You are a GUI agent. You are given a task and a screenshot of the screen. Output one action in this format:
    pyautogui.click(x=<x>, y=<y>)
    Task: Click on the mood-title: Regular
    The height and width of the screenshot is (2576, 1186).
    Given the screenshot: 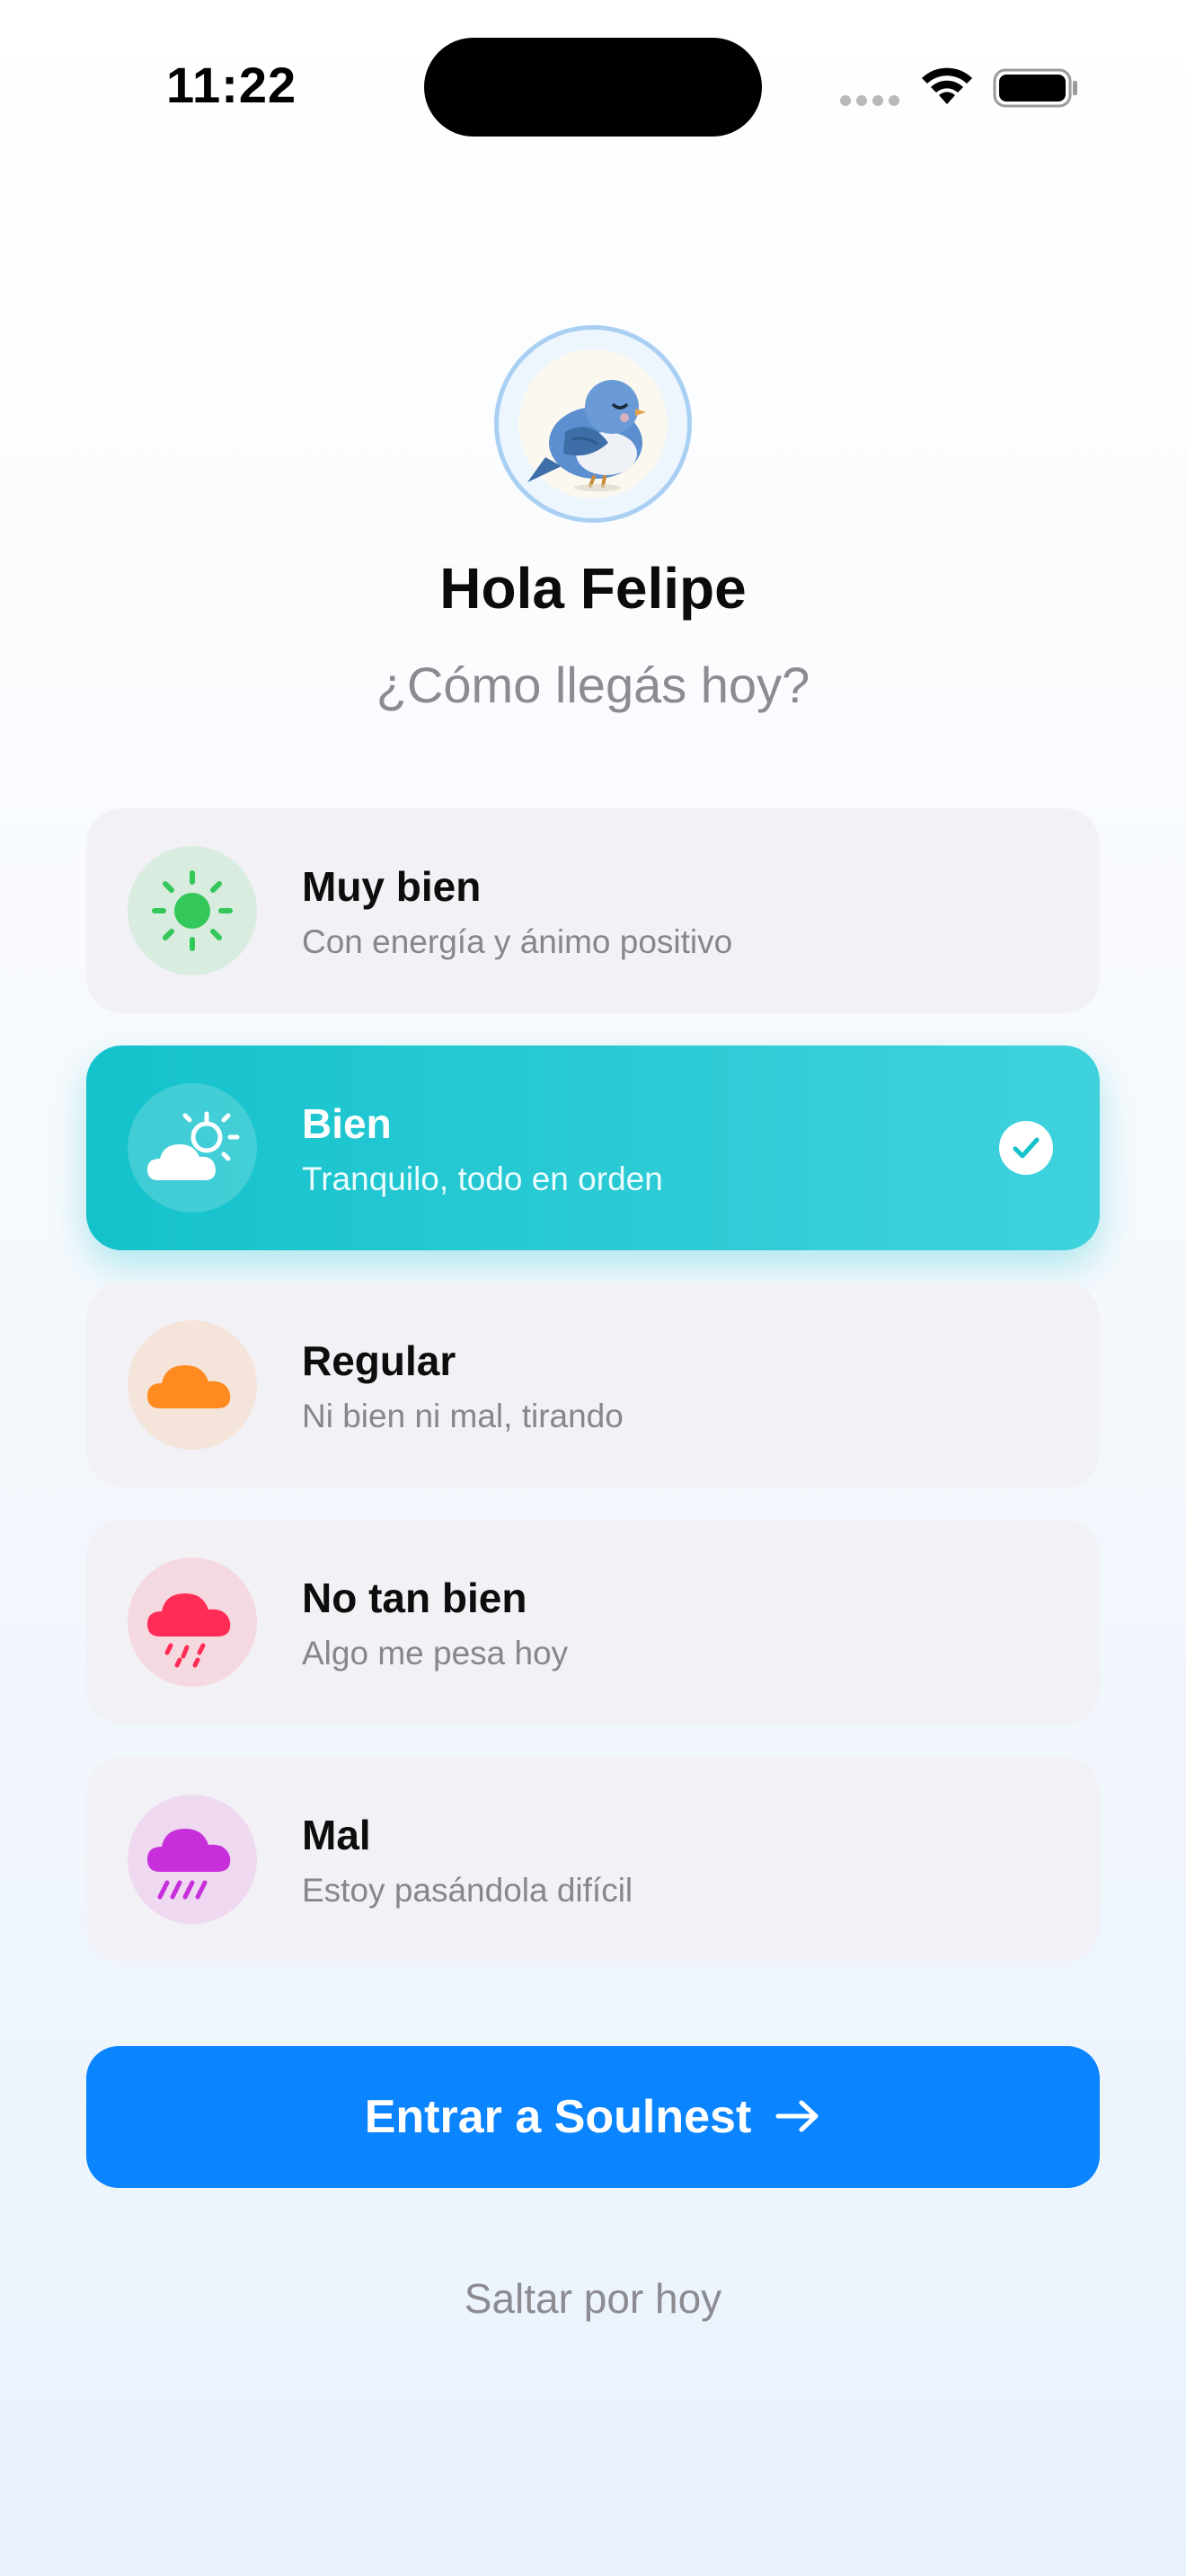 What is the action you would take?
    pyautogui.click(x=379, y=1360)
    